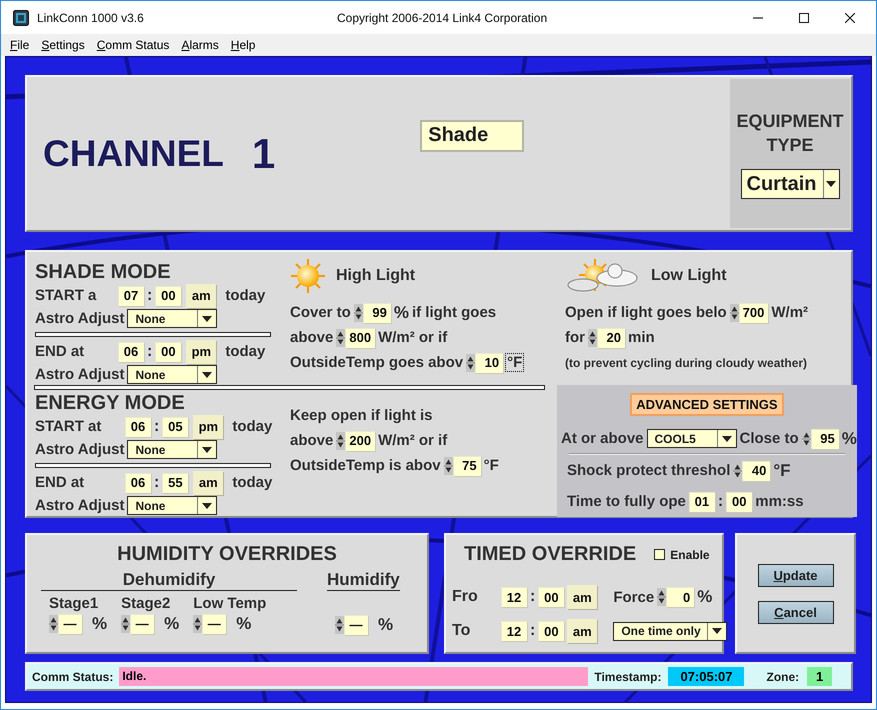 The image size is (877, 710). Describe the element at coordinates (660, 554) in the screenshot. I see `enable-checkbox` at that location.